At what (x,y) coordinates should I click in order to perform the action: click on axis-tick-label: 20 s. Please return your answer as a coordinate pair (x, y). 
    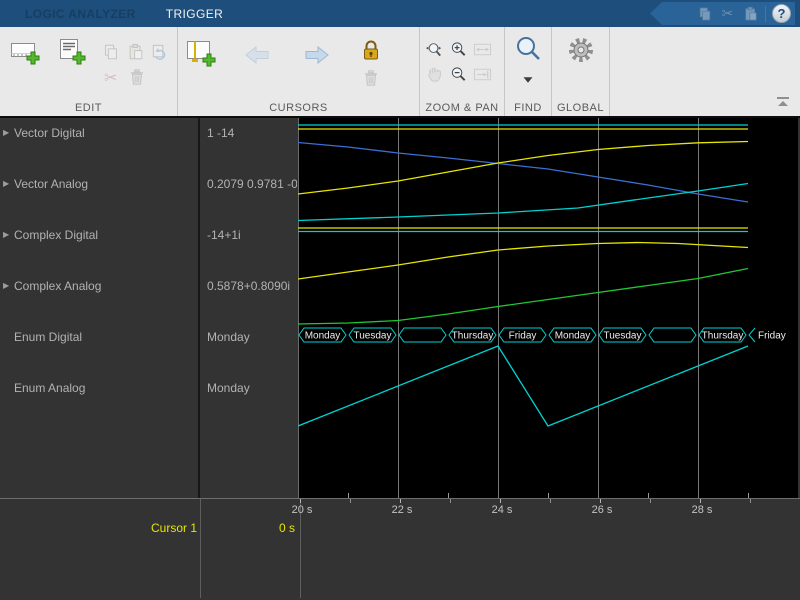
    Looking at the image, I should click on (302, 510).